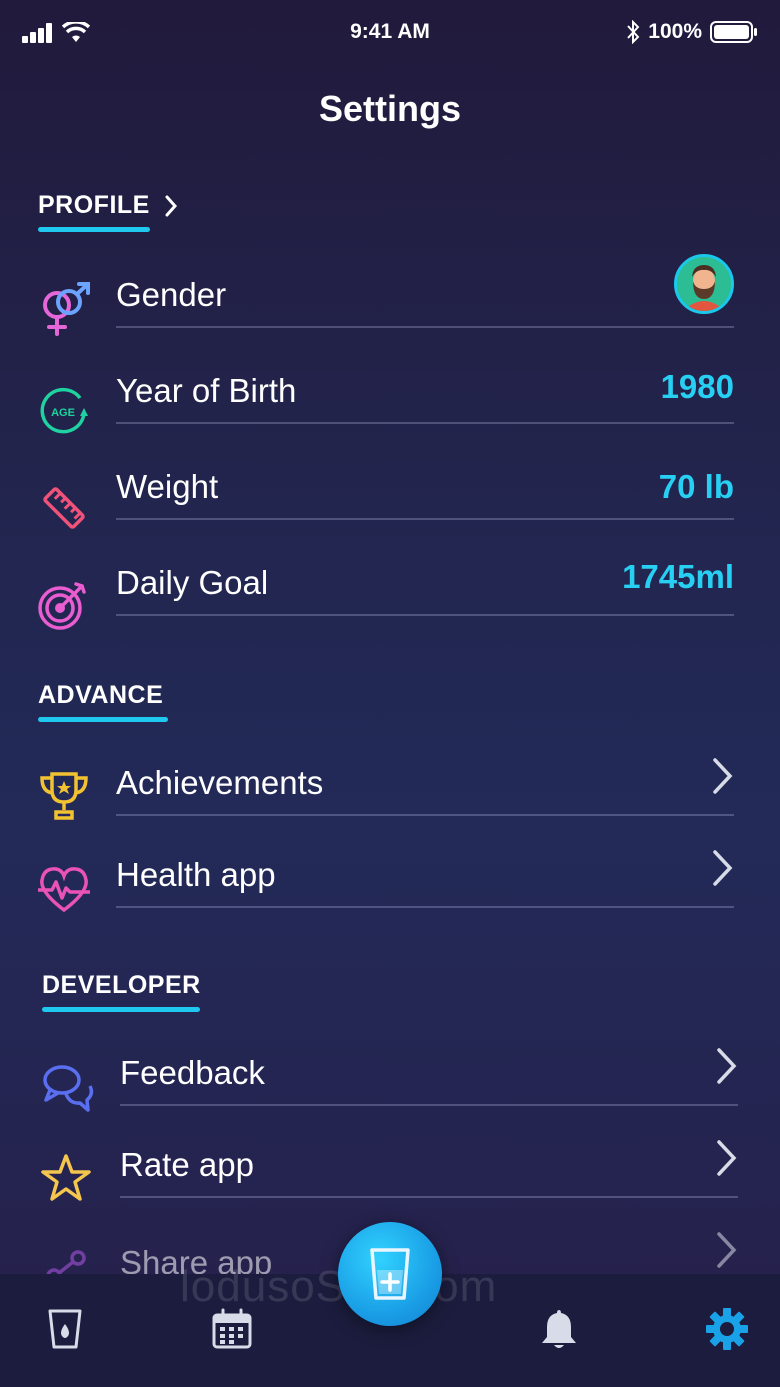 The height and width of the screenshot is (1387, 780). What do you see at coordinates (192, 1072) in the screenshot?
I see `row-feedback-label: Feedback` at bounding box center [192, 1072].